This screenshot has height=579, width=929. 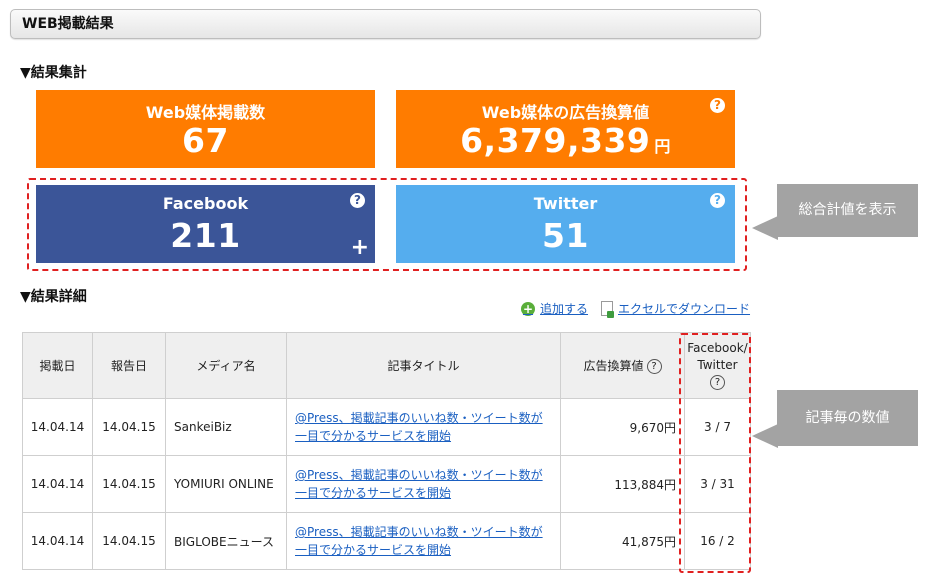 I want to click on web-count-tile: Web媒体掲載数 67, so click(x=205, y=129).